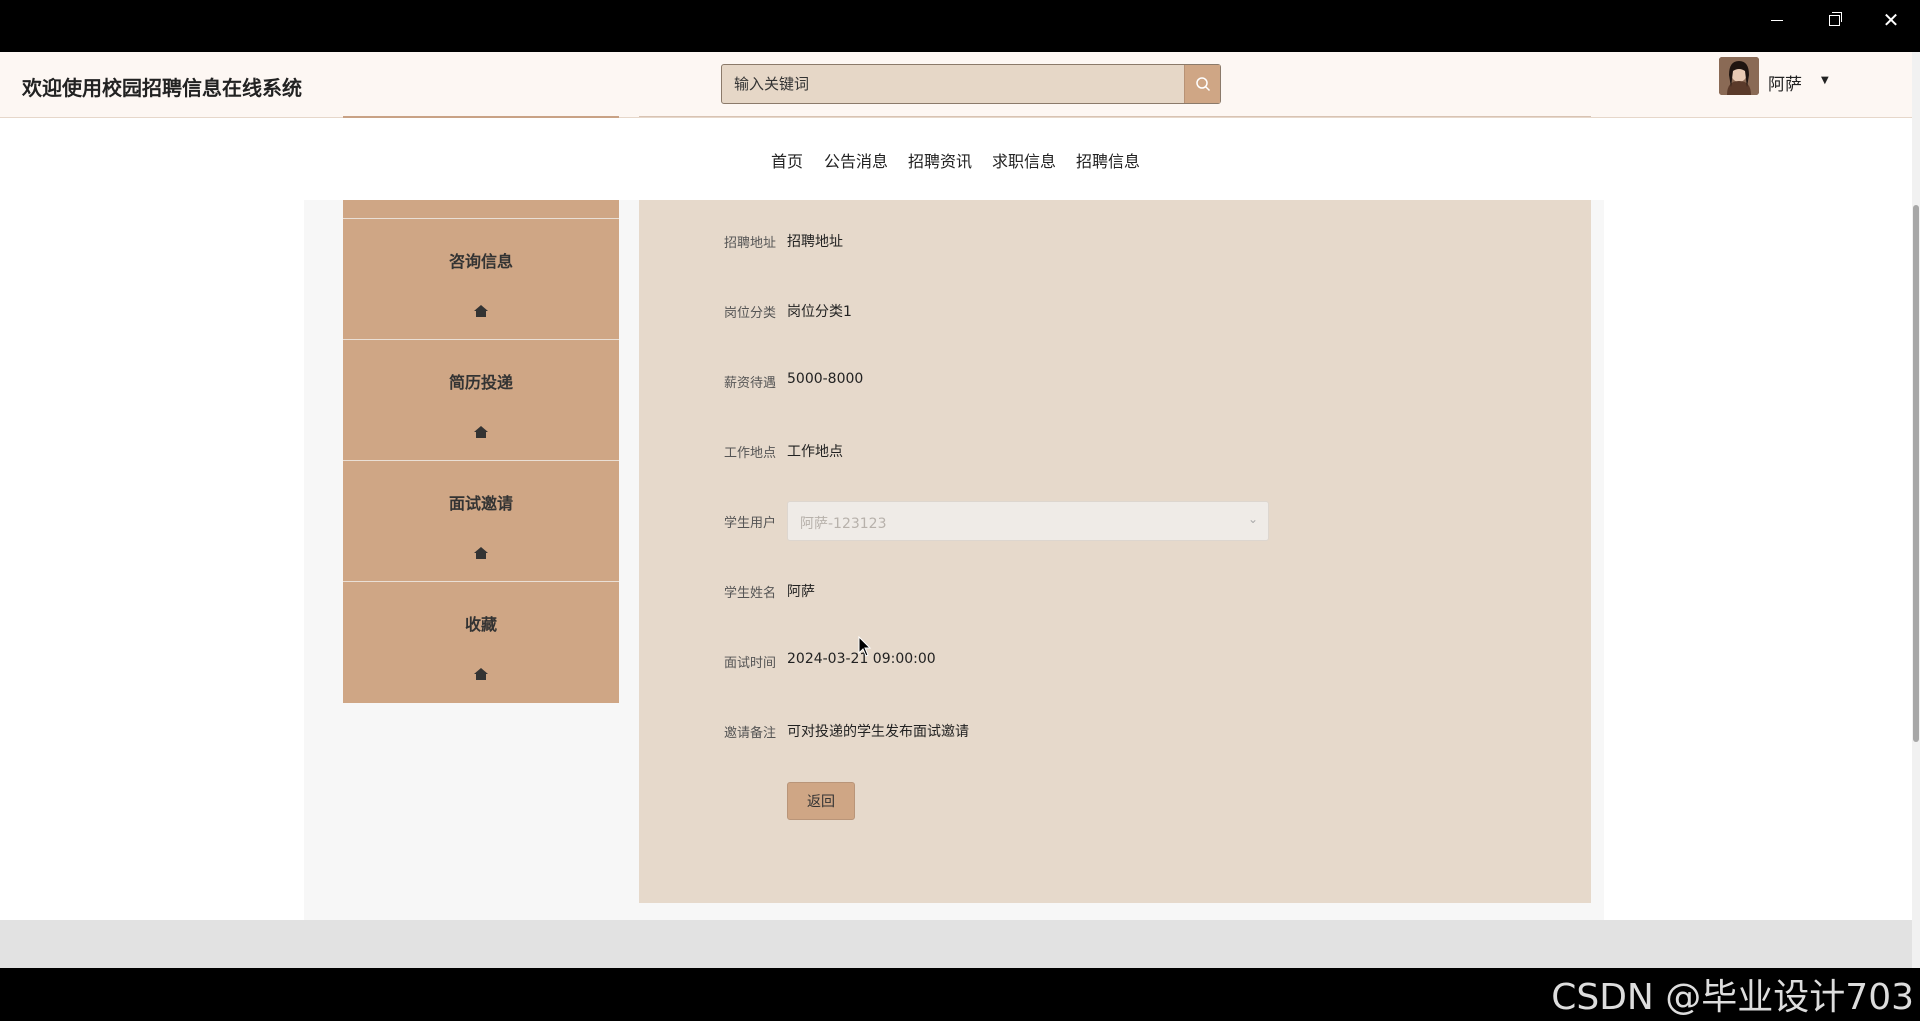  Describe the element at coordinates (749, 593) in the screenshot. I see `field-label: 学生姓名` at that location.